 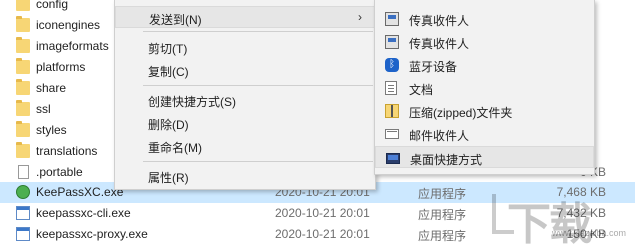 I want to click on menu-item-label: 删除(D), so click(x=168, y=125).